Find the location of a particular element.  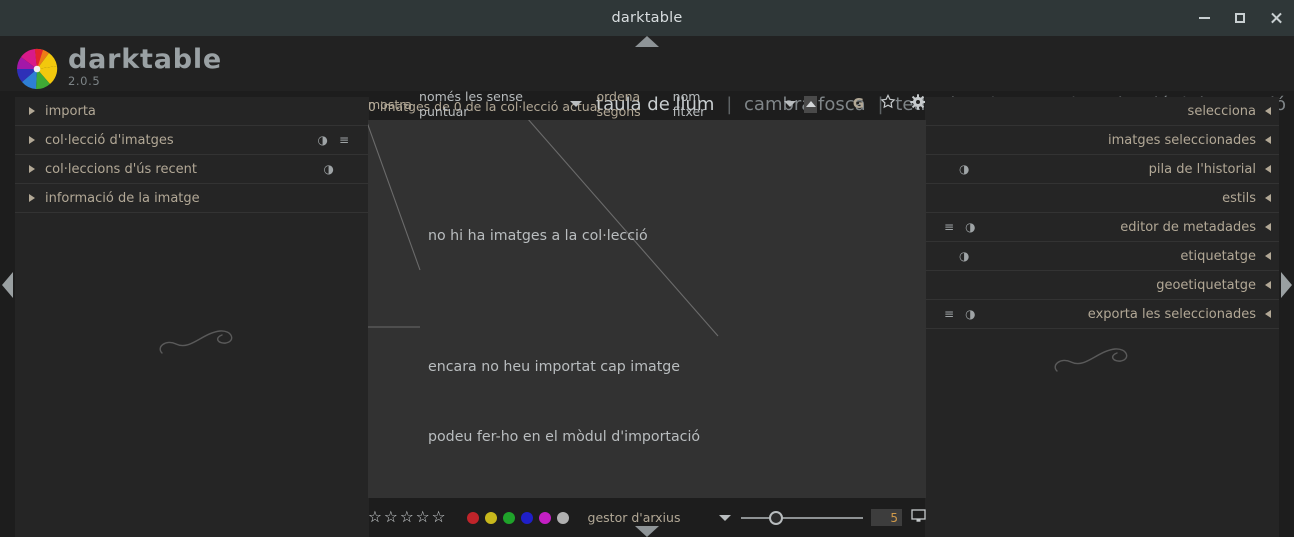

collapse-right-panel-toggle is located at coordinates (1286, 285).